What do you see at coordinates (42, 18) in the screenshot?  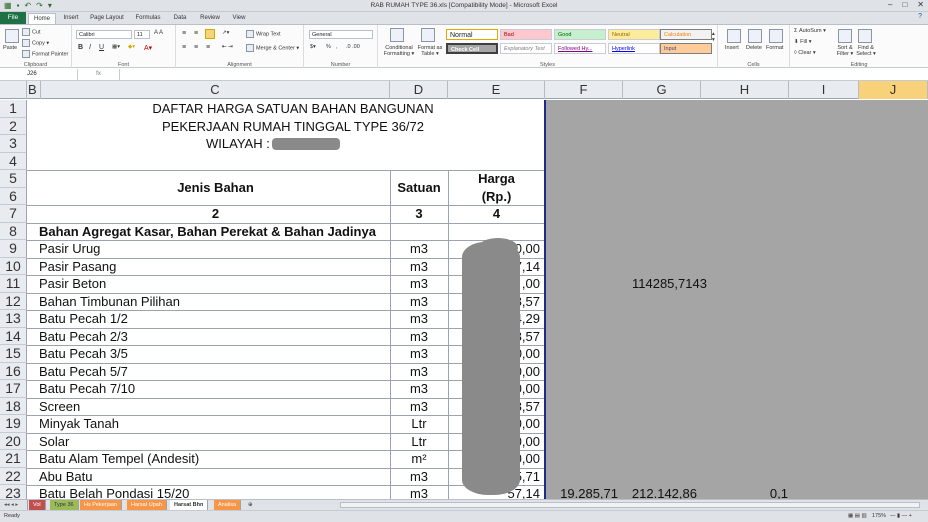 I see `tab-home: Home` at bounding box center [42, 18].